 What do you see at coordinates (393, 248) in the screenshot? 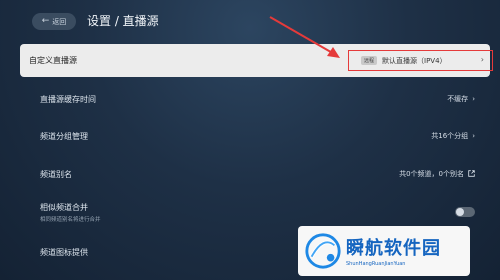
I see `watermark-text: 瞬航软件园` at bounding box center [393, 248].